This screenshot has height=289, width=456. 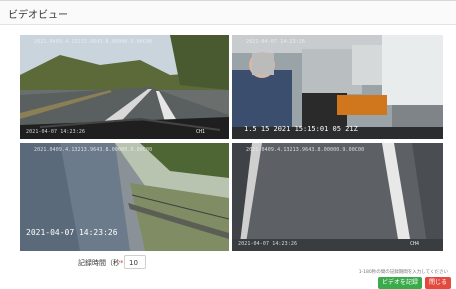 I want to click on record-video-button: ビデオを記録, so click(x=400, y=283).